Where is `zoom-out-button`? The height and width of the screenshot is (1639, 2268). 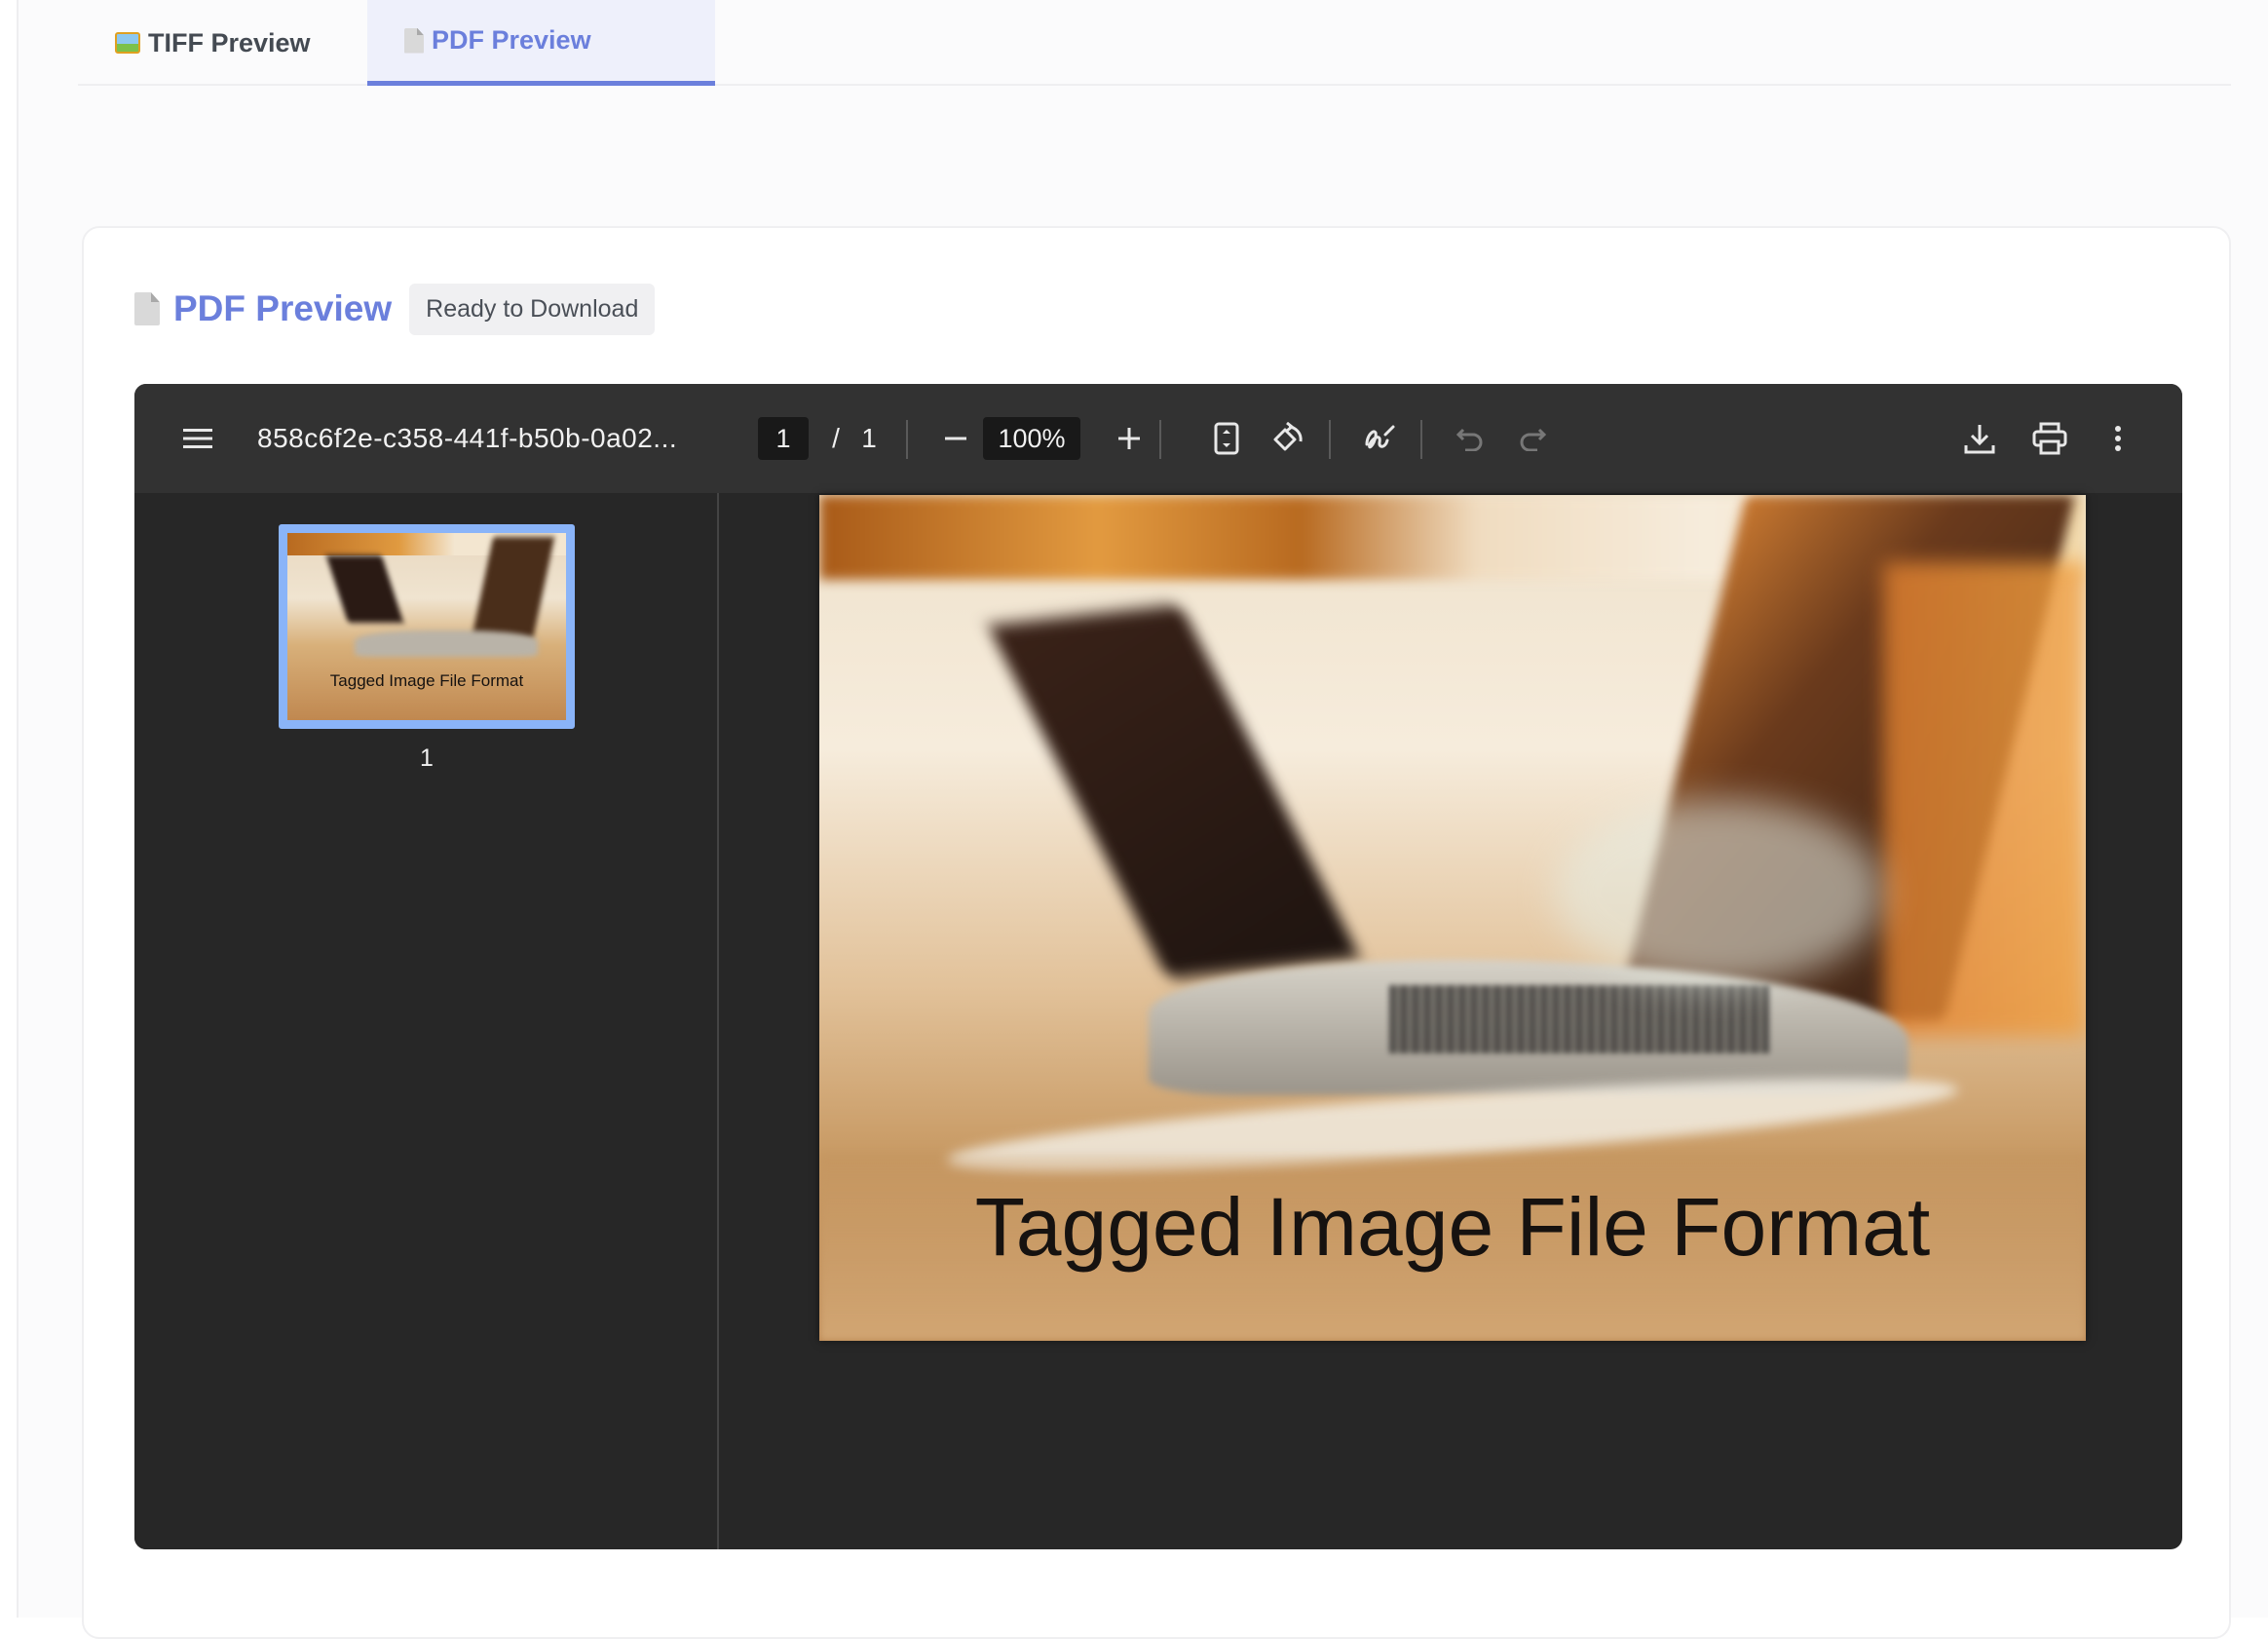
zoom-out-button is located at coordinates (955, 438).